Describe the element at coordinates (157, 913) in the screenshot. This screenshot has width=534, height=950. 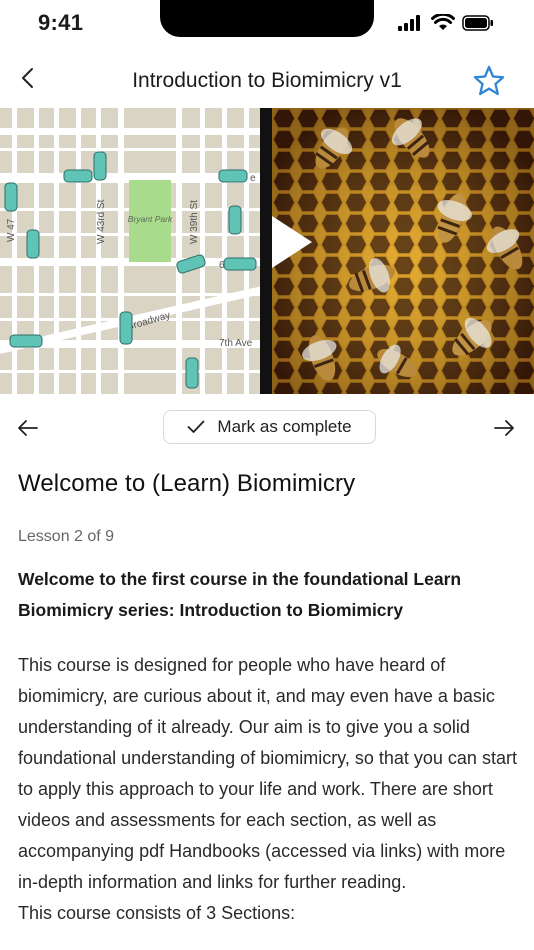
I see `lesson-body-next: This course consists of 3 Sections:` at that location.